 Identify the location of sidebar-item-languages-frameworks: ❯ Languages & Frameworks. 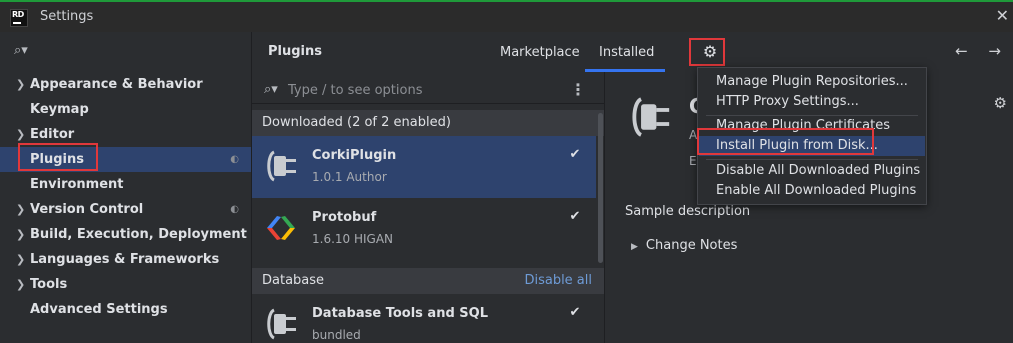
(125, 259).